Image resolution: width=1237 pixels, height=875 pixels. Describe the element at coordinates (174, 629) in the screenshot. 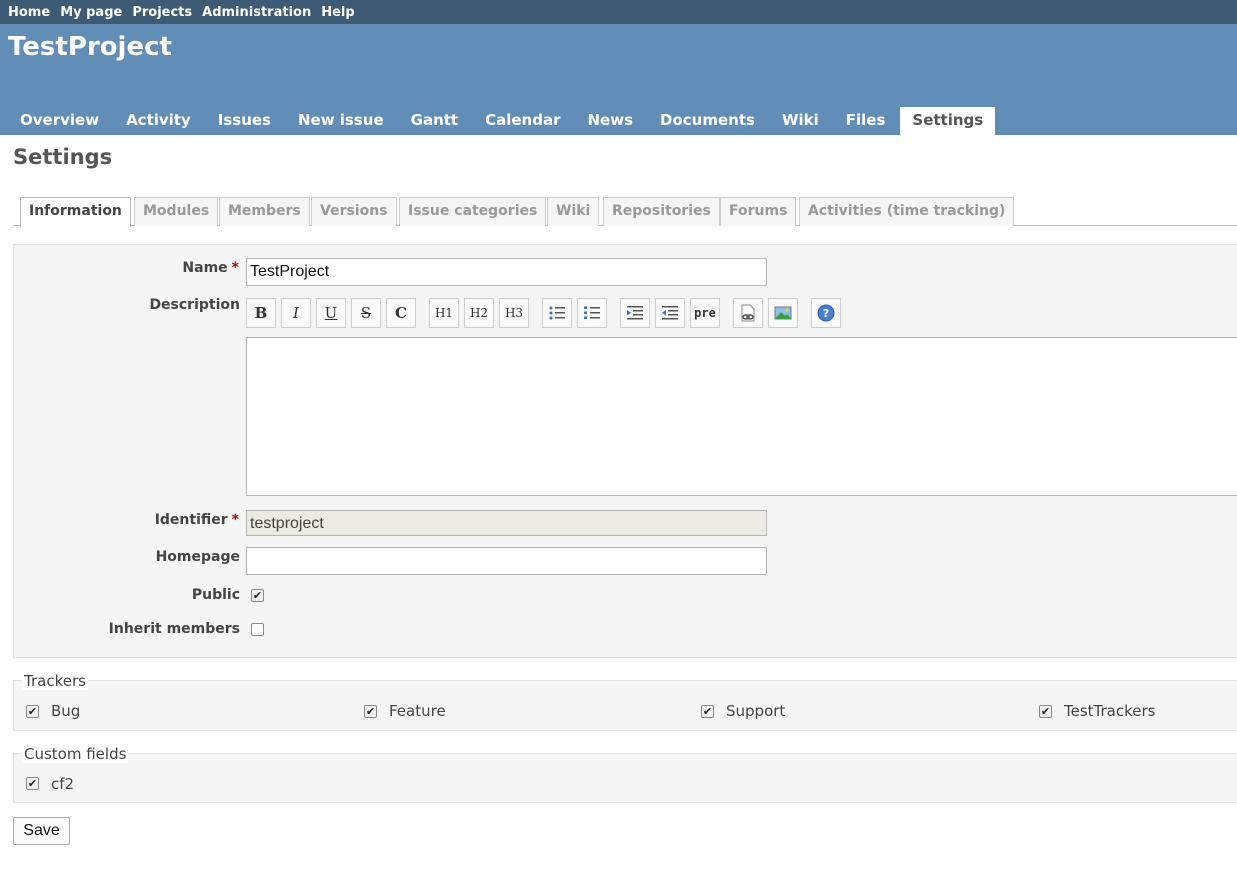

I see `inherit-members-label: Inherit members` at that location.